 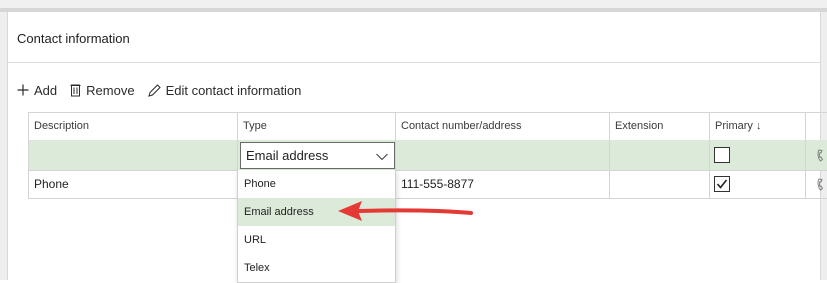 What do you see at coordinates (46, 90) in the screenshot?
I see `add-label: Add` at bounding box center [46, 90].